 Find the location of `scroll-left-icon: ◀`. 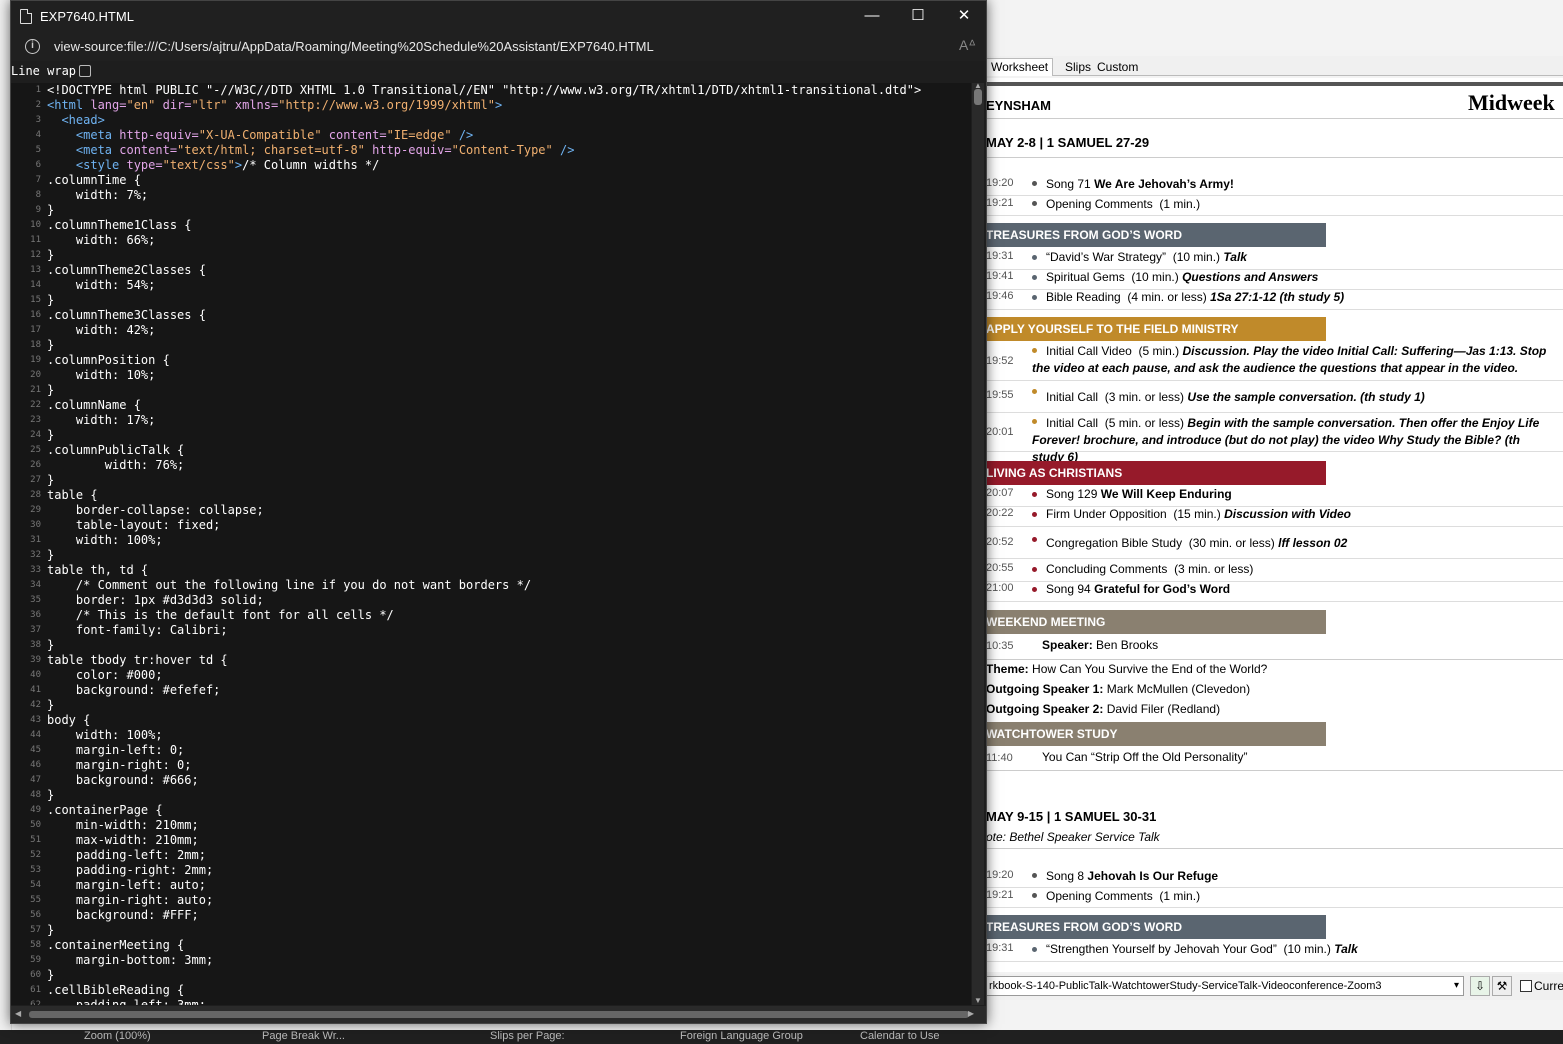

scroll-left-icon: ◀ is located at coordinates (18, 1013).